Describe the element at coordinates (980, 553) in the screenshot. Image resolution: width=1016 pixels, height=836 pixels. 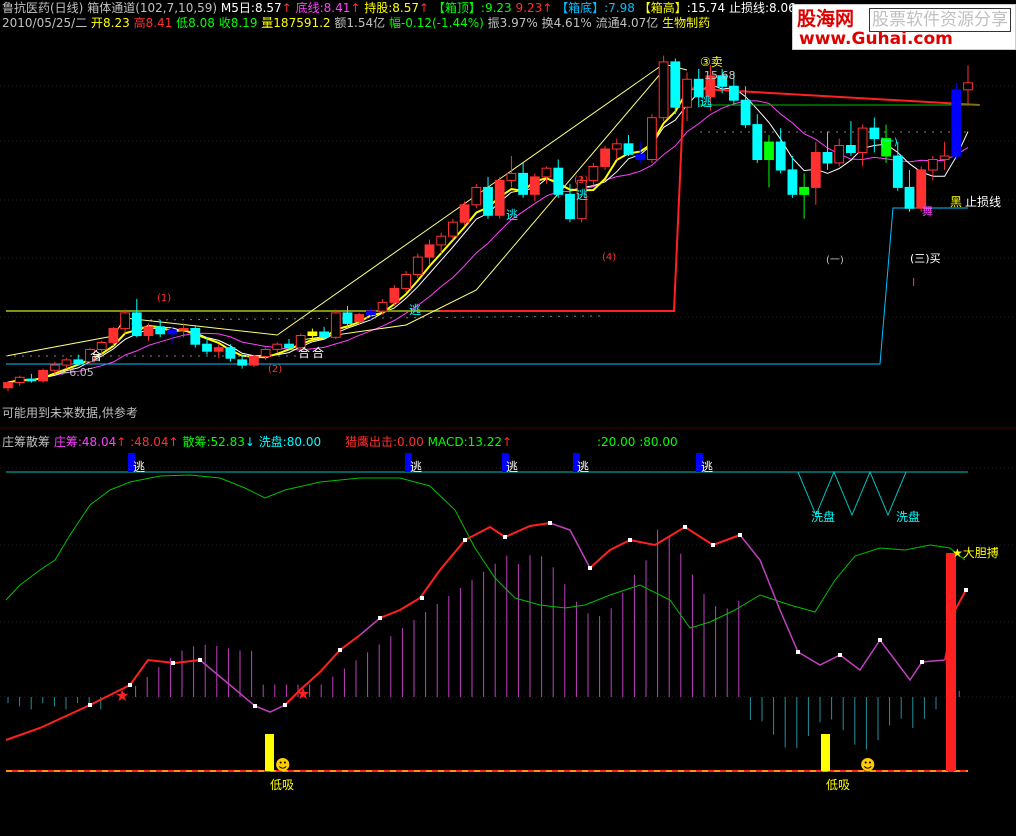
I see `dadan-text: 大胆搏` at that location.